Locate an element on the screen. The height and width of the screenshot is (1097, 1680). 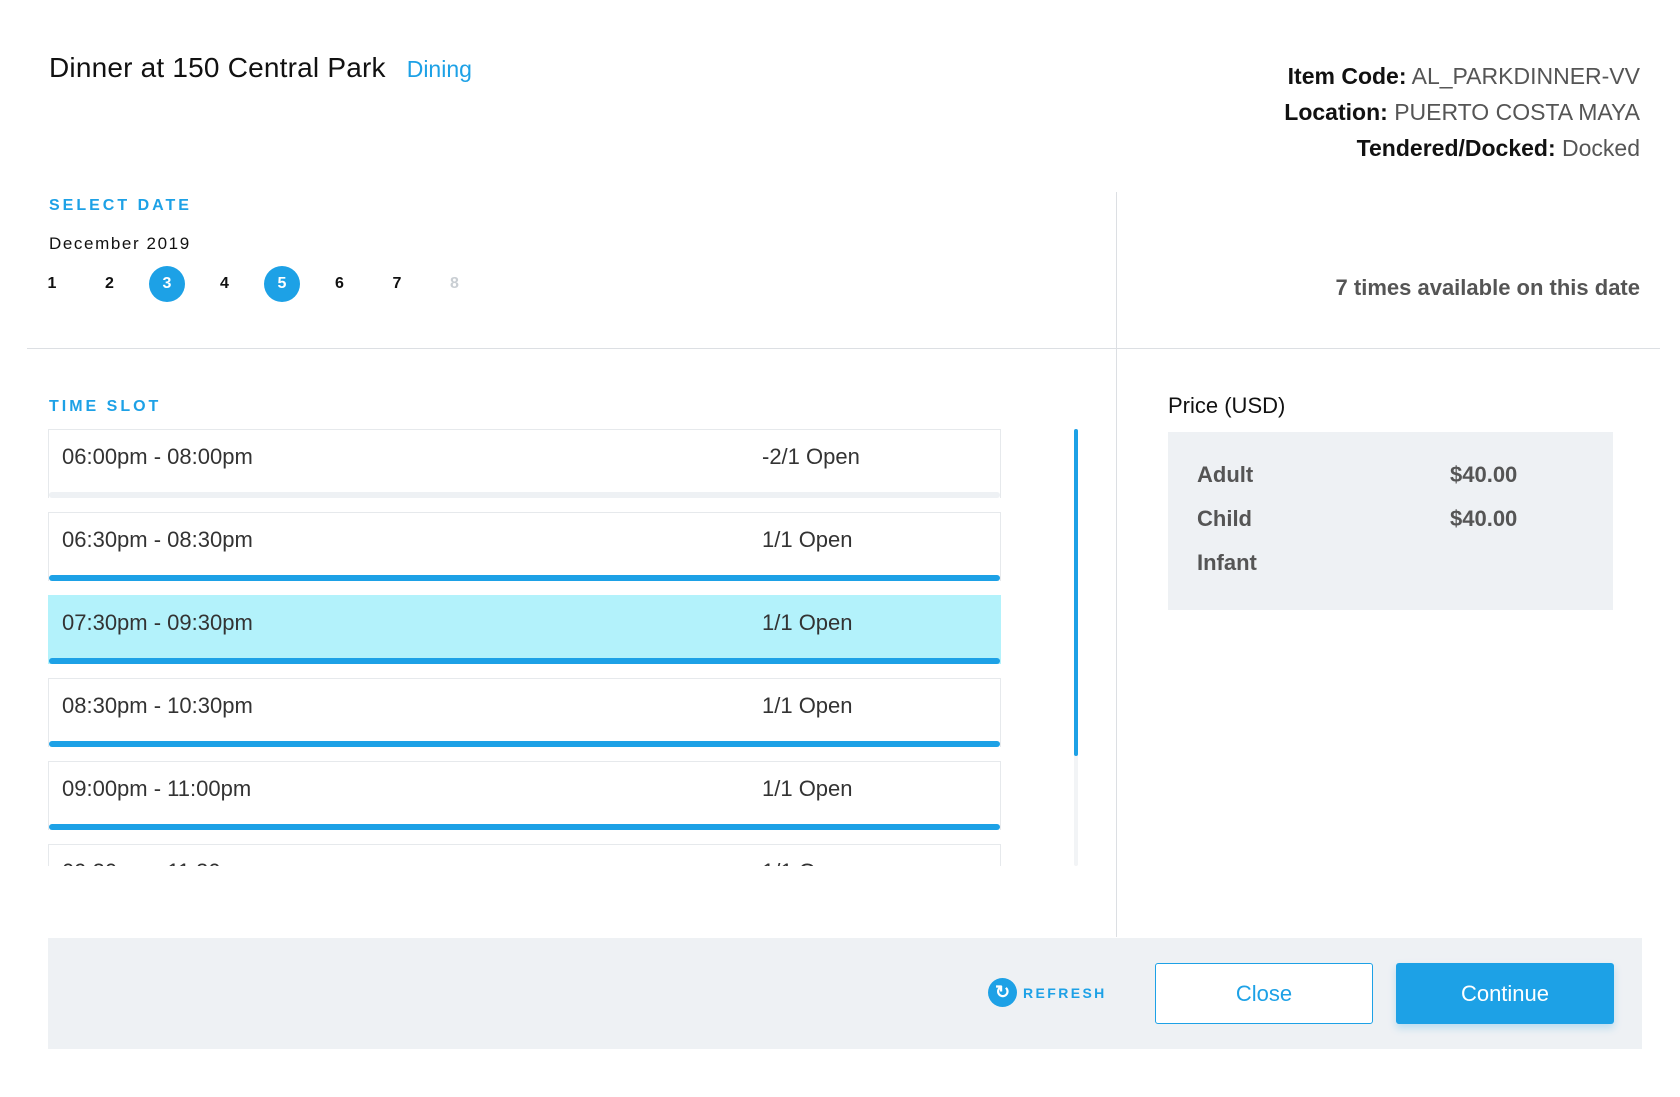
time-slot-row: 06:00pm - 08:00pm -2/1 Open is located at coordinates (524, 463).